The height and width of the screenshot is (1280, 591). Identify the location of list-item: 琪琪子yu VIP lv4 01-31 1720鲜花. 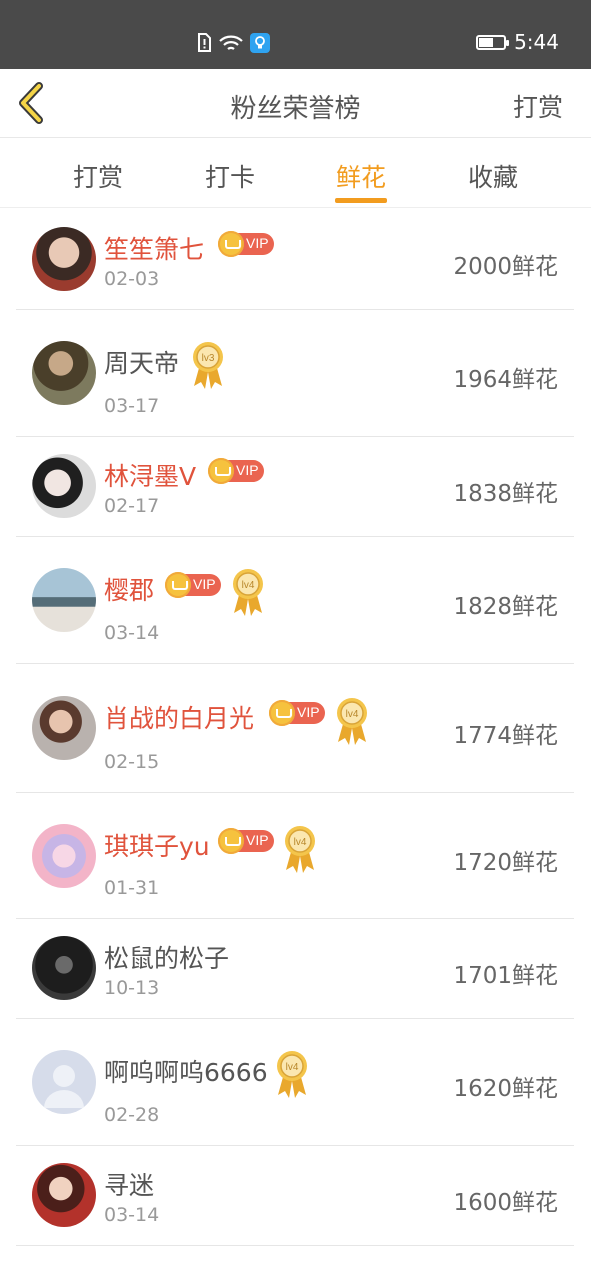
(295, 856).